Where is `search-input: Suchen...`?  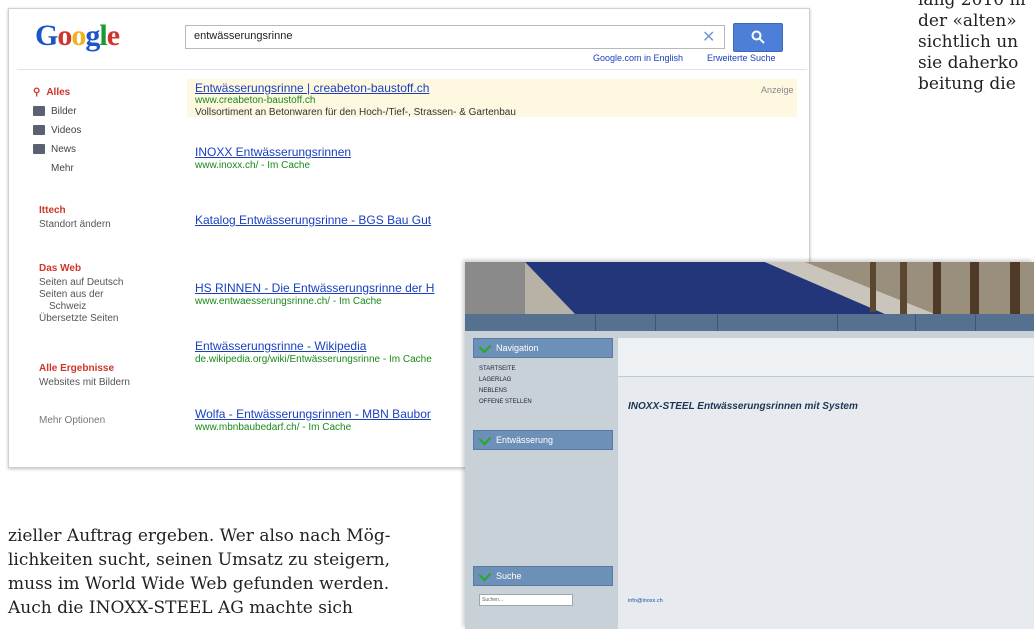 search-input: Suchen... is located at coordinates (526, 600).